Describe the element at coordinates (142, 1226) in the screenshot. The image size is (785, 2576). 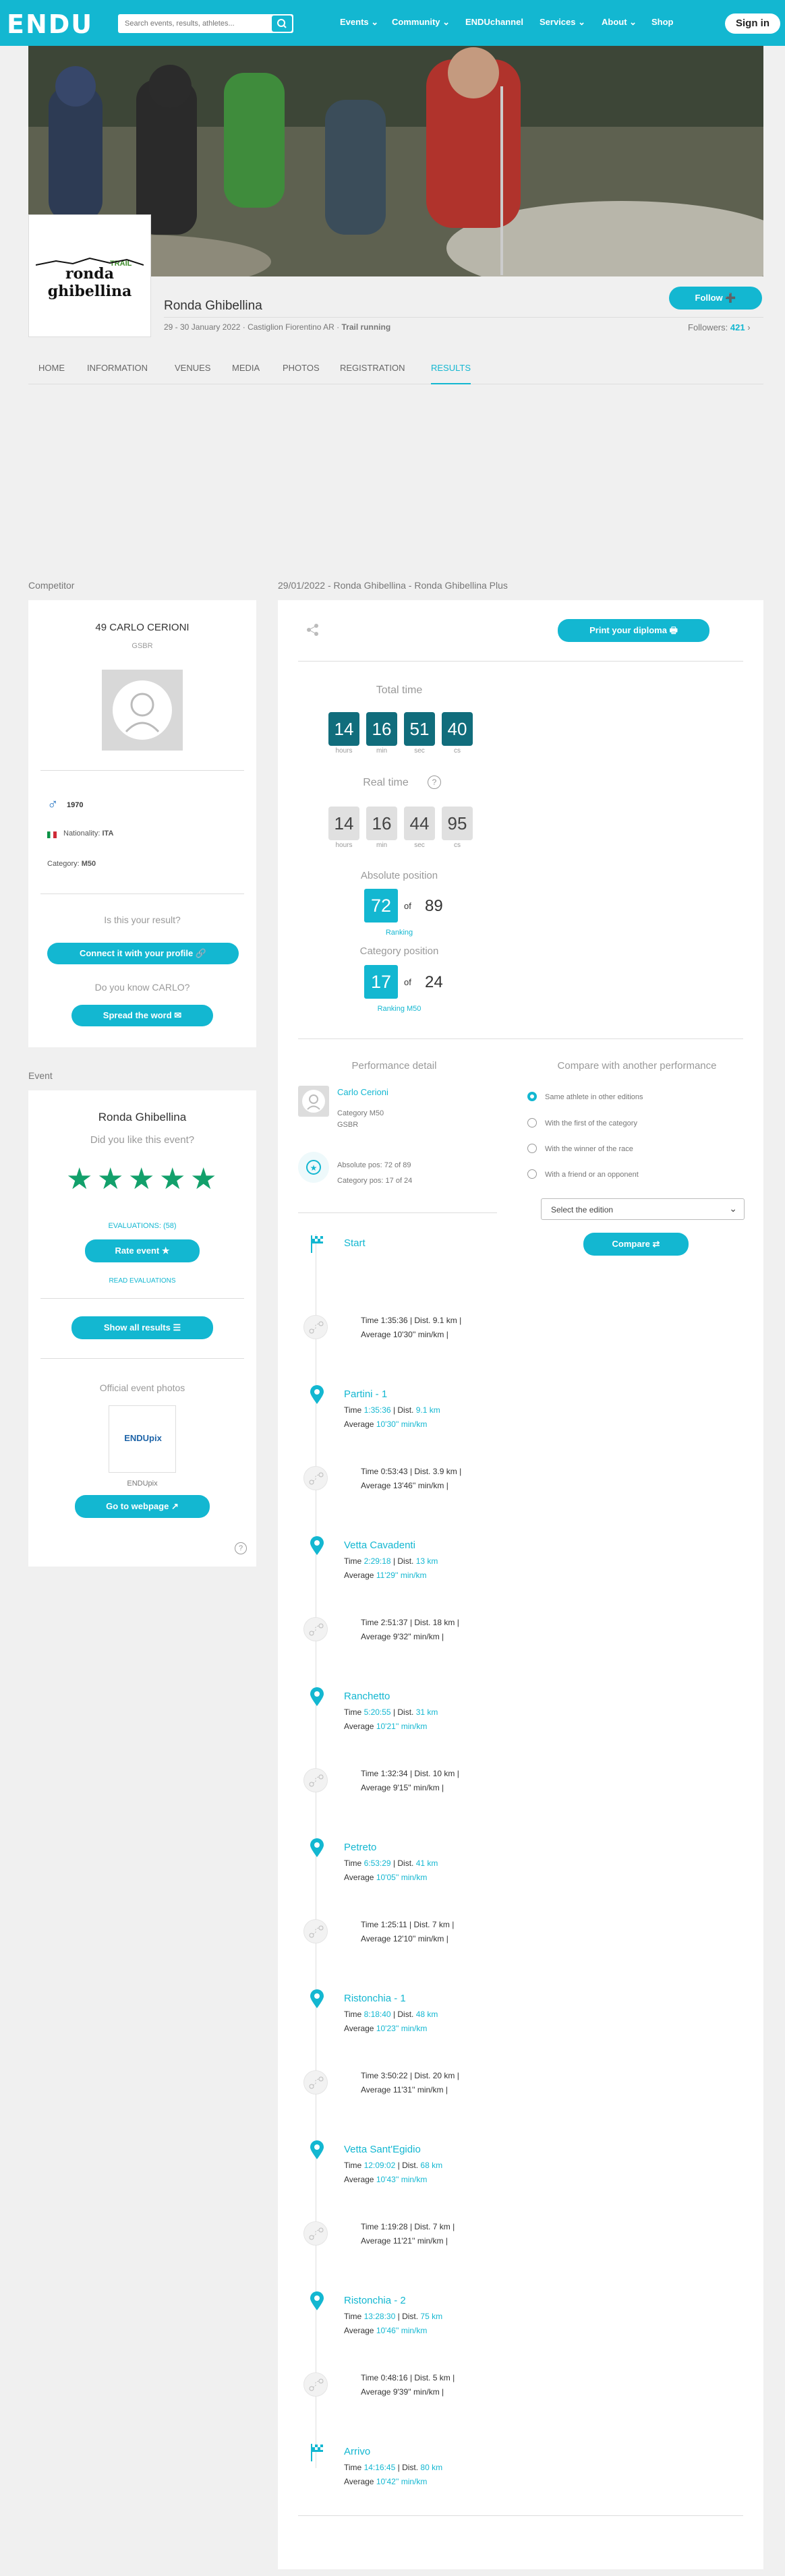
I see `evaluations-count: EVALUATIONS: (58)` at that location.